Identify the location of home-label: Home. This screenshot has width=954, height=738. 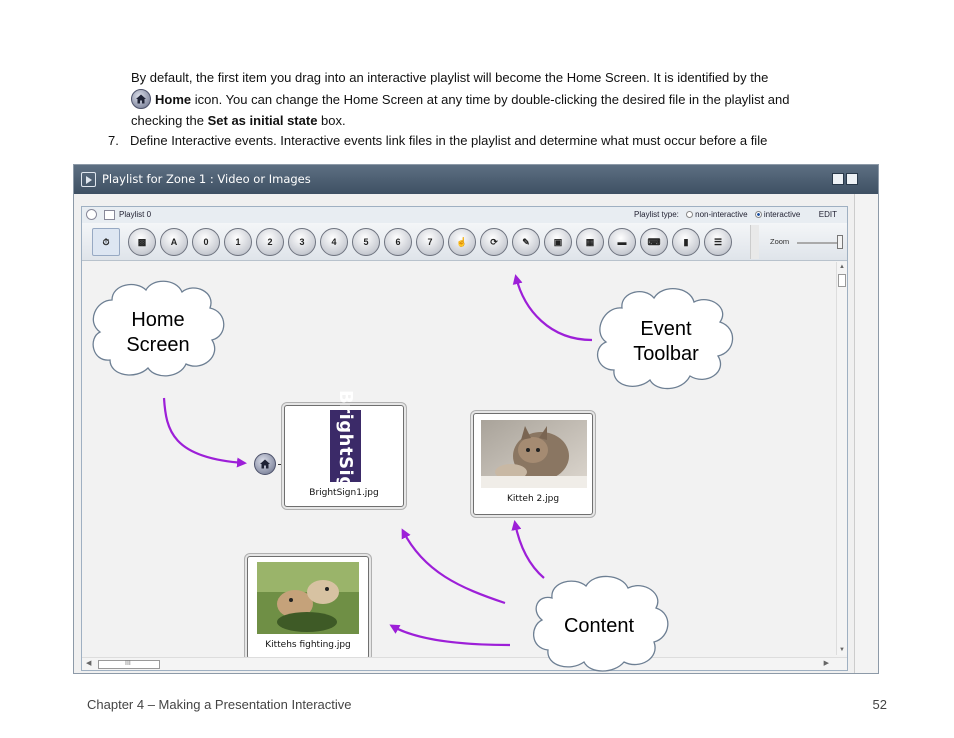
(173, 99).